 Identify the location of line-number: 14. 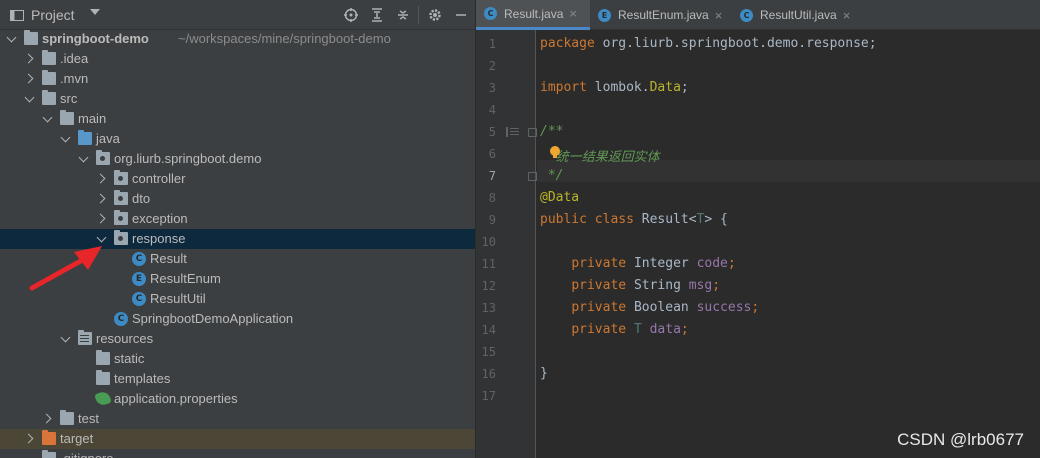
(488, 330).